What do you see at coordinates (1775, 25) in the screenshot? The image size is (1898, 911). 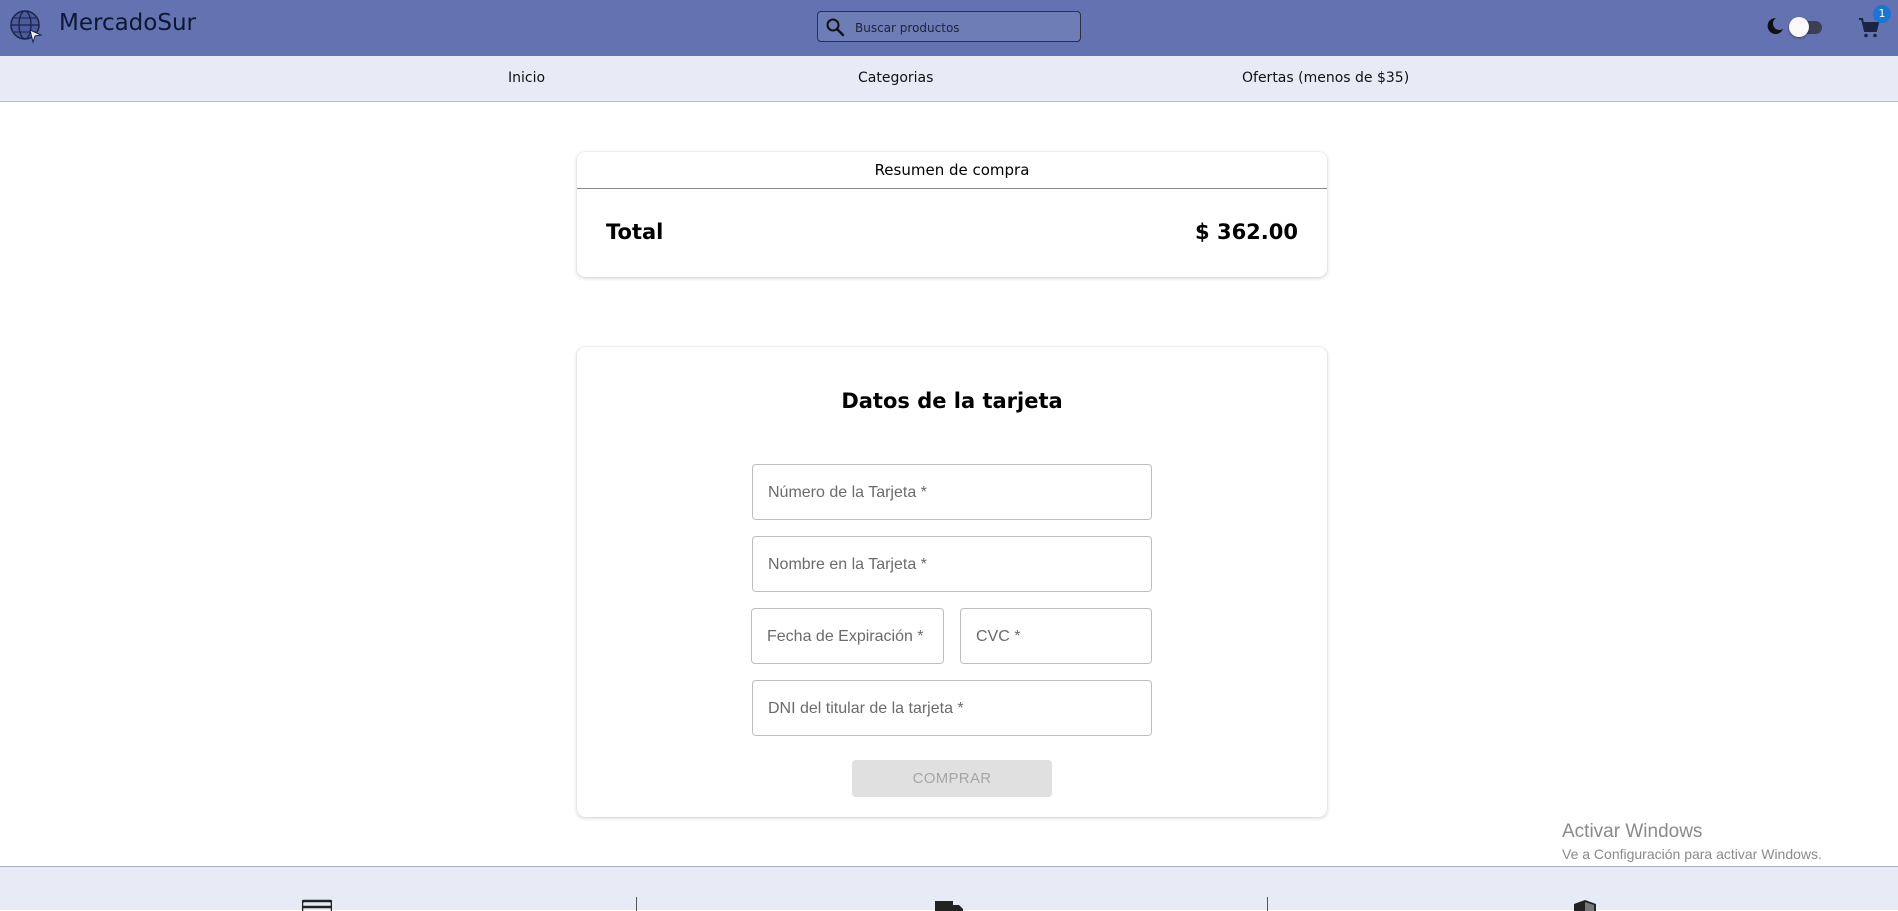 I see `moon-icon` at bounding box center [1775, 25].